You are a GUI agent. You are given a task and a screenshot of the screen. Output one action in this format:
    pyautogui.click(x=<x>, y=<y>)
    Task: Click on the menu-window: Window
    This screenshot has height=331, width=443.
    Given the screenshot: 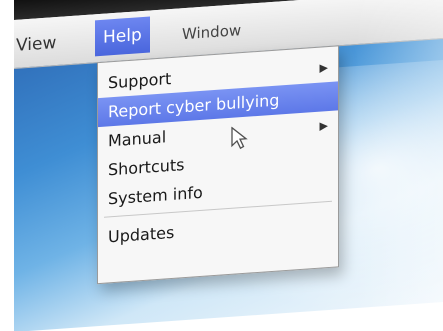 What is the action you would take?
    pyautogui.click(x=211, y=32)
    